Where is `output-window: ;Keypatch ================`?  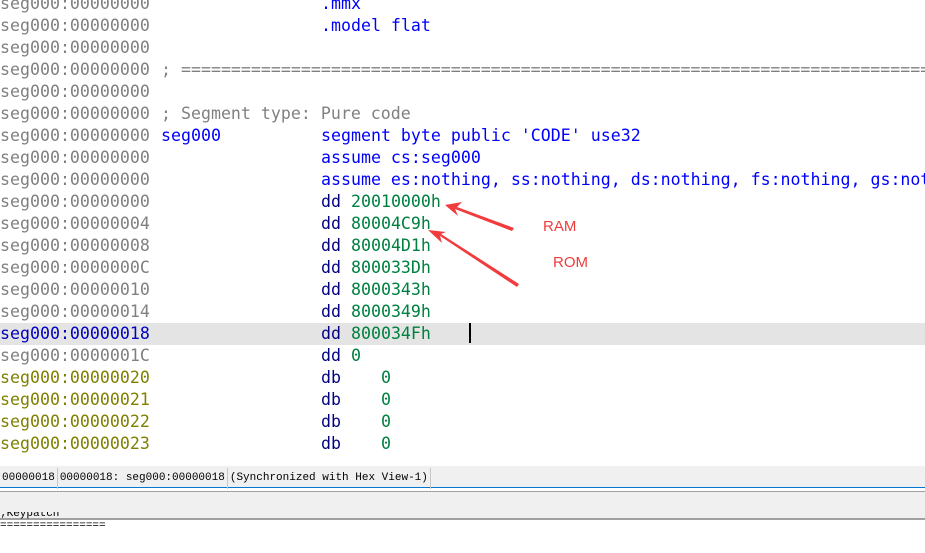
output-window: ;Keypatch ================ is located at coordinates (53, 522).